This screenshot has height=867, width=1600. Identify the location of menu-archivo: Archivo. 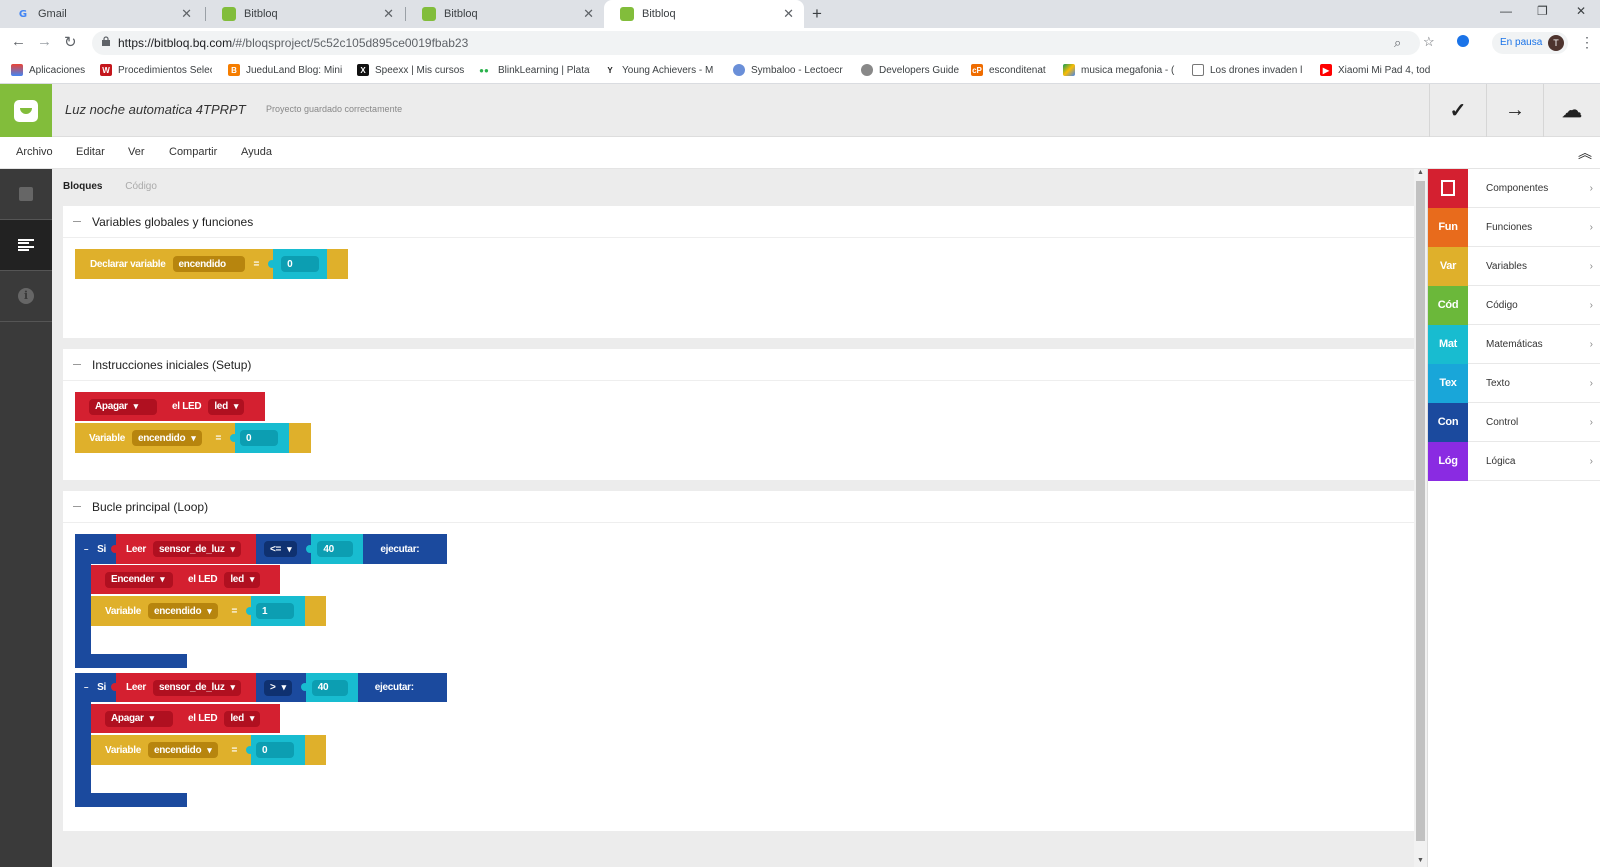
(34, 152).